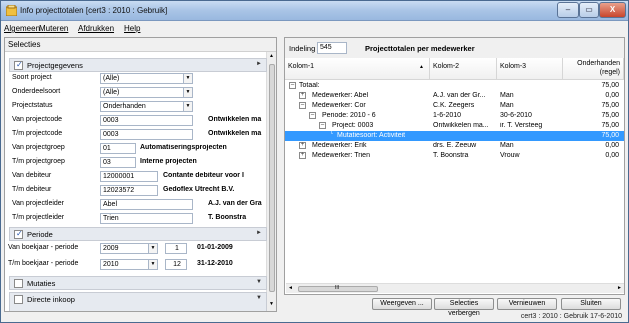 The image size is (629, 323). I want to click on field-label: T/m debiteur, so click(32, 189).